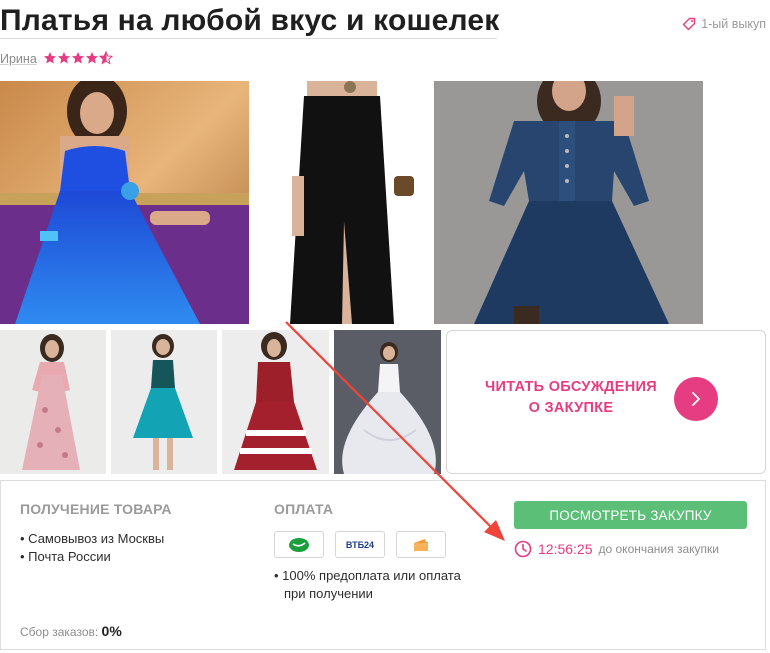 Image resolution: width=770 pixels, height=653 pixels. I want to click on collection-value: 0%, so click(111, 631).